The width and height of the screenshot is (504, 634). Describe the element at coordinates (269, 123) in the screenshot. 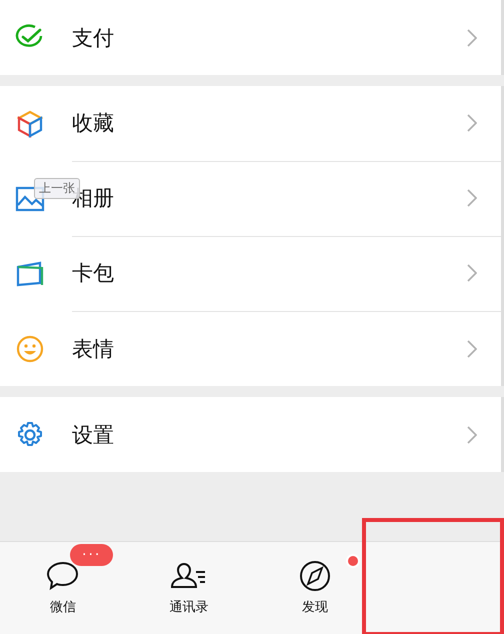

I see `menu-item: 收藏` at that location.